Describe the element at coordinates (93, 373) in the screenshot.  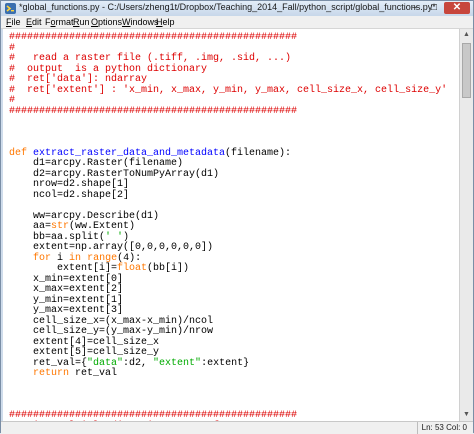
I see `code-token: ret_val` at that location.